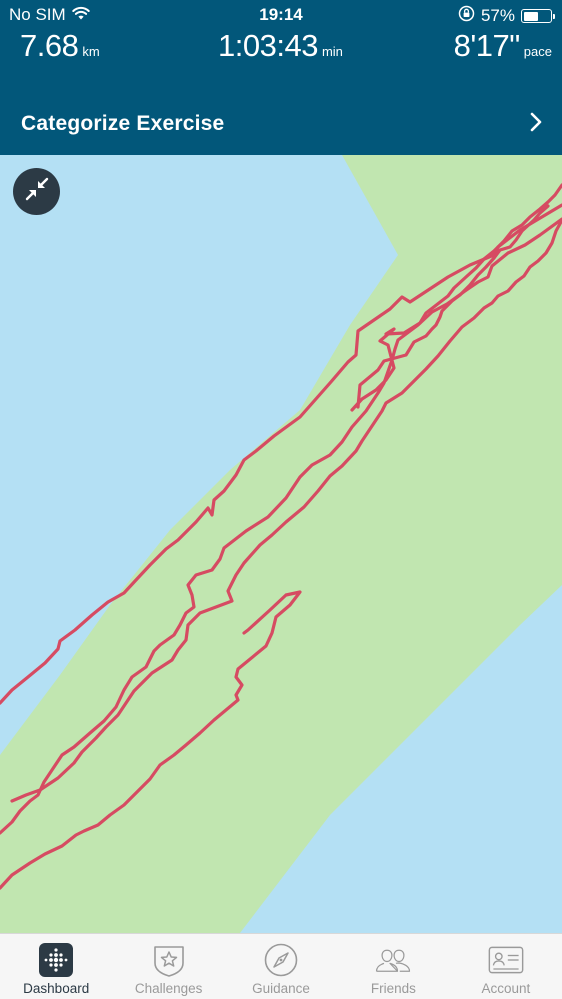 This screenshot has width=562, height=999. I want to click on pace-unit: pace, so click(537, 51).